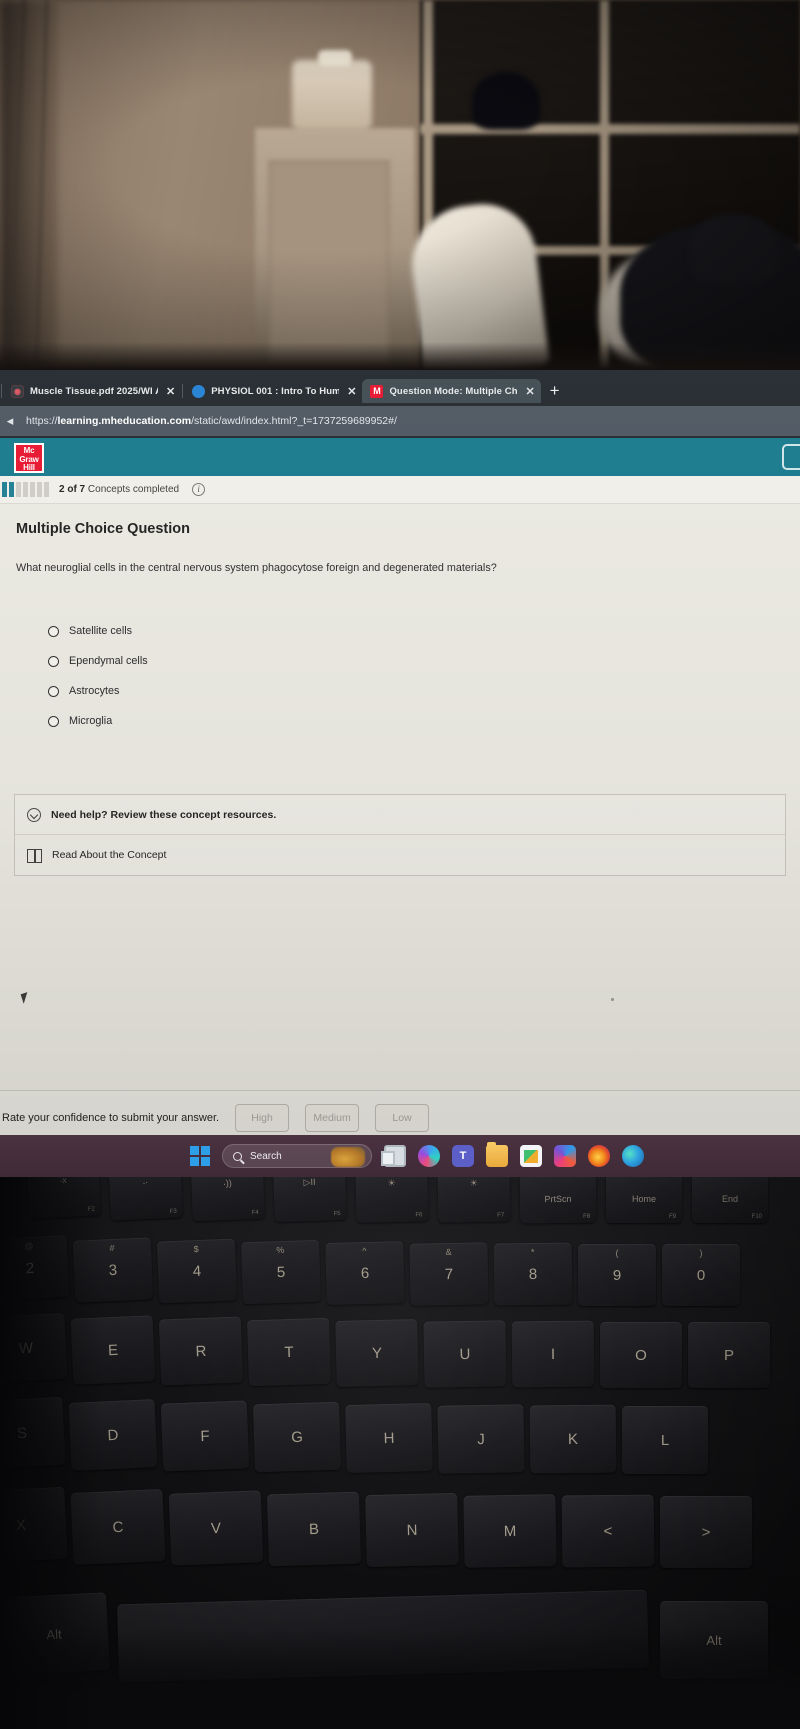 The image size is (800, 1729). Describe the element at coordinates (481, 1439) in the screenshot. I see `key-j: J` at that location.